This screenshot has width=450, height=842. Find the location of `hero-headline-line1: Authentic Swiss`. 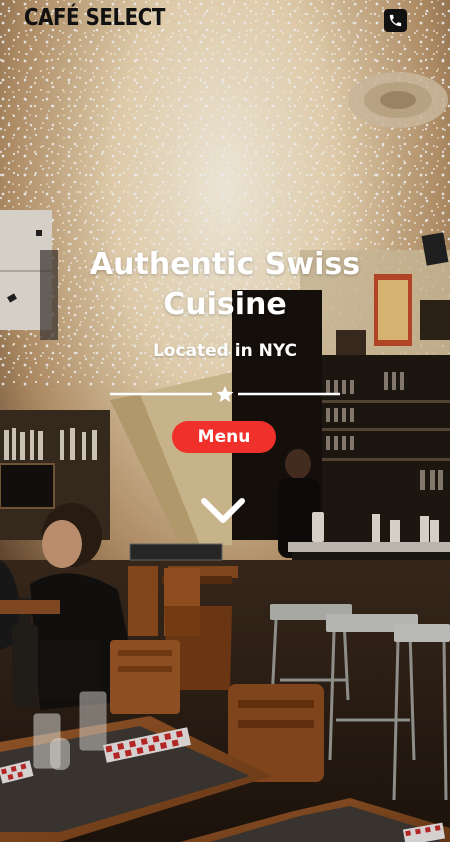

hero-headline-line1: Authentic Swiss is located at coordinates (225, 264).